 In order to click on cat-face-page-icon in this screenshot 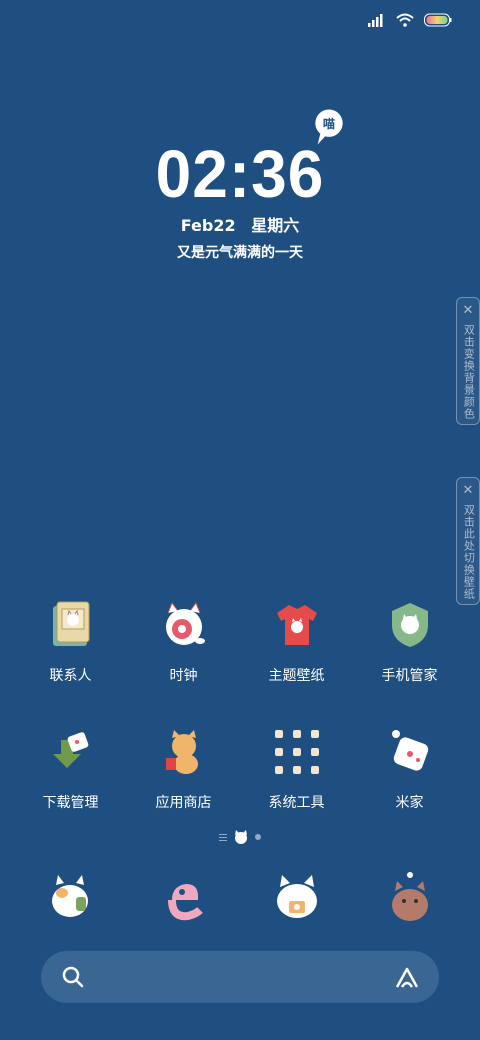, I will do `click(241, 837)`.